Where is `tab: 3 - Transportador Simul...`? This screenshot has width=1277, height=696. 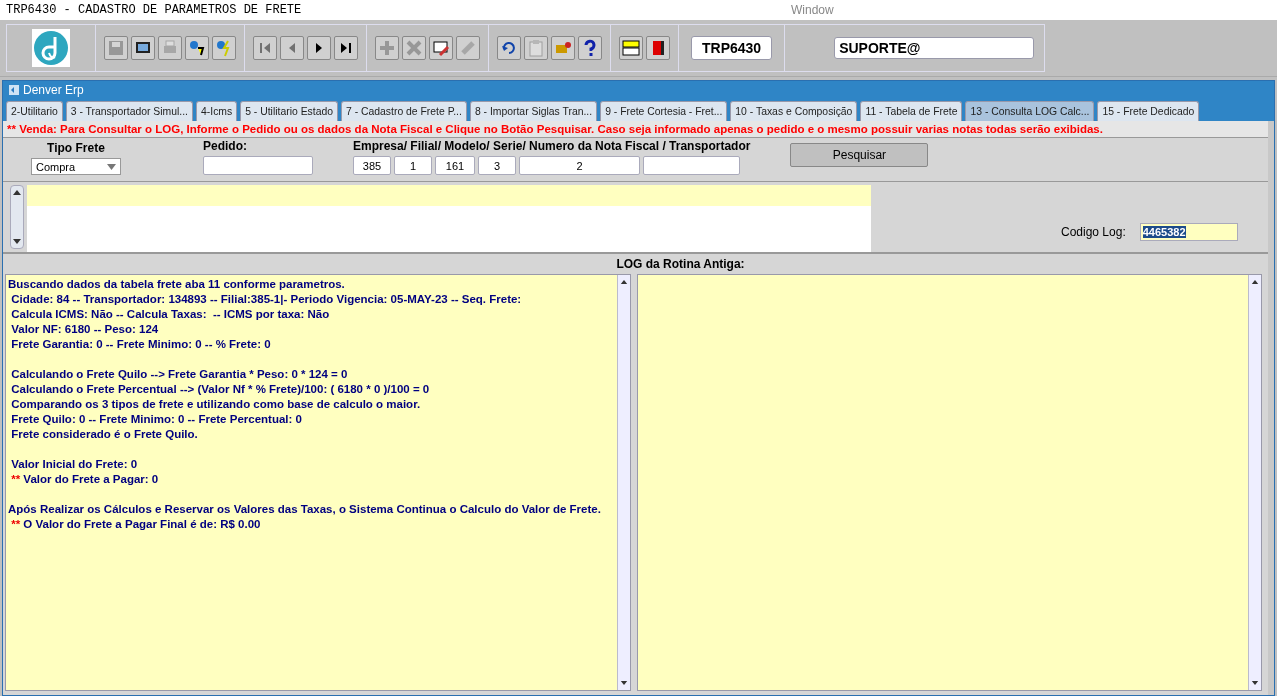 tab: 3 - Transportador Simul... is located at coordinates (129, 111).